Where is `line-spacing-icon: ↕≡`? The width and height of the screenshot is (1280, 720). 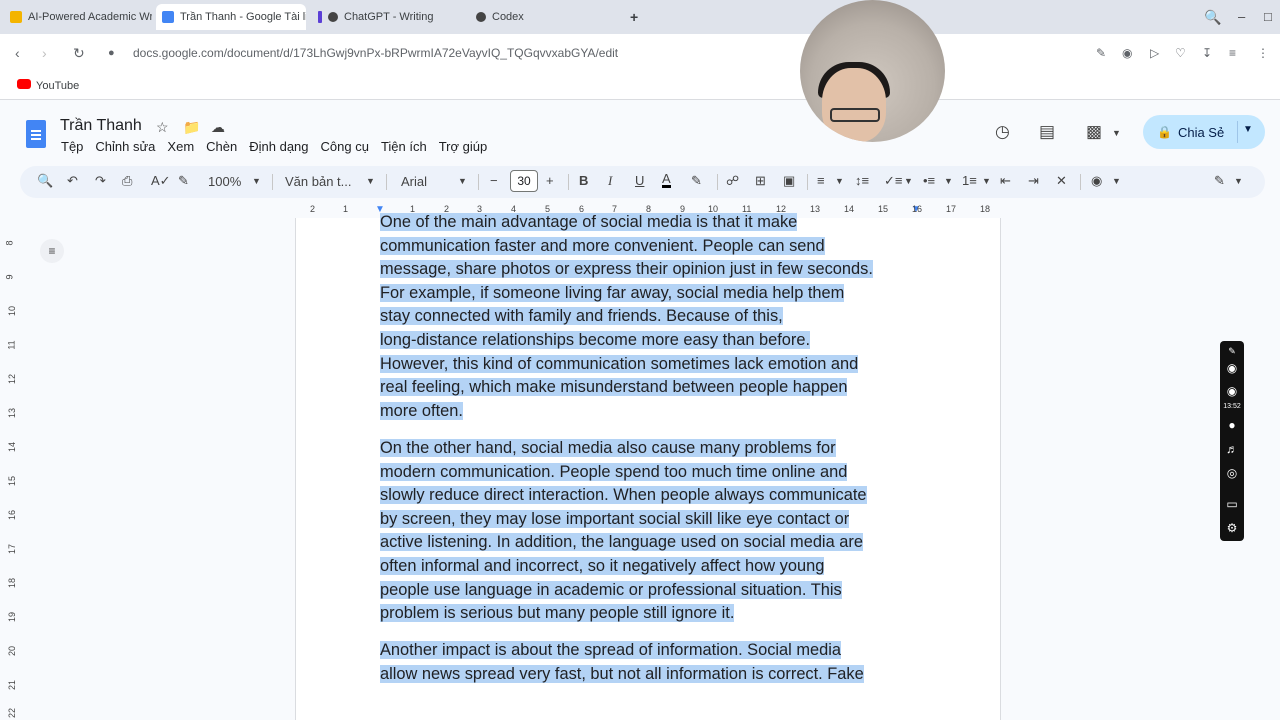 line-spacing-icon: ↕≡ is located at coordinates (862, 180).